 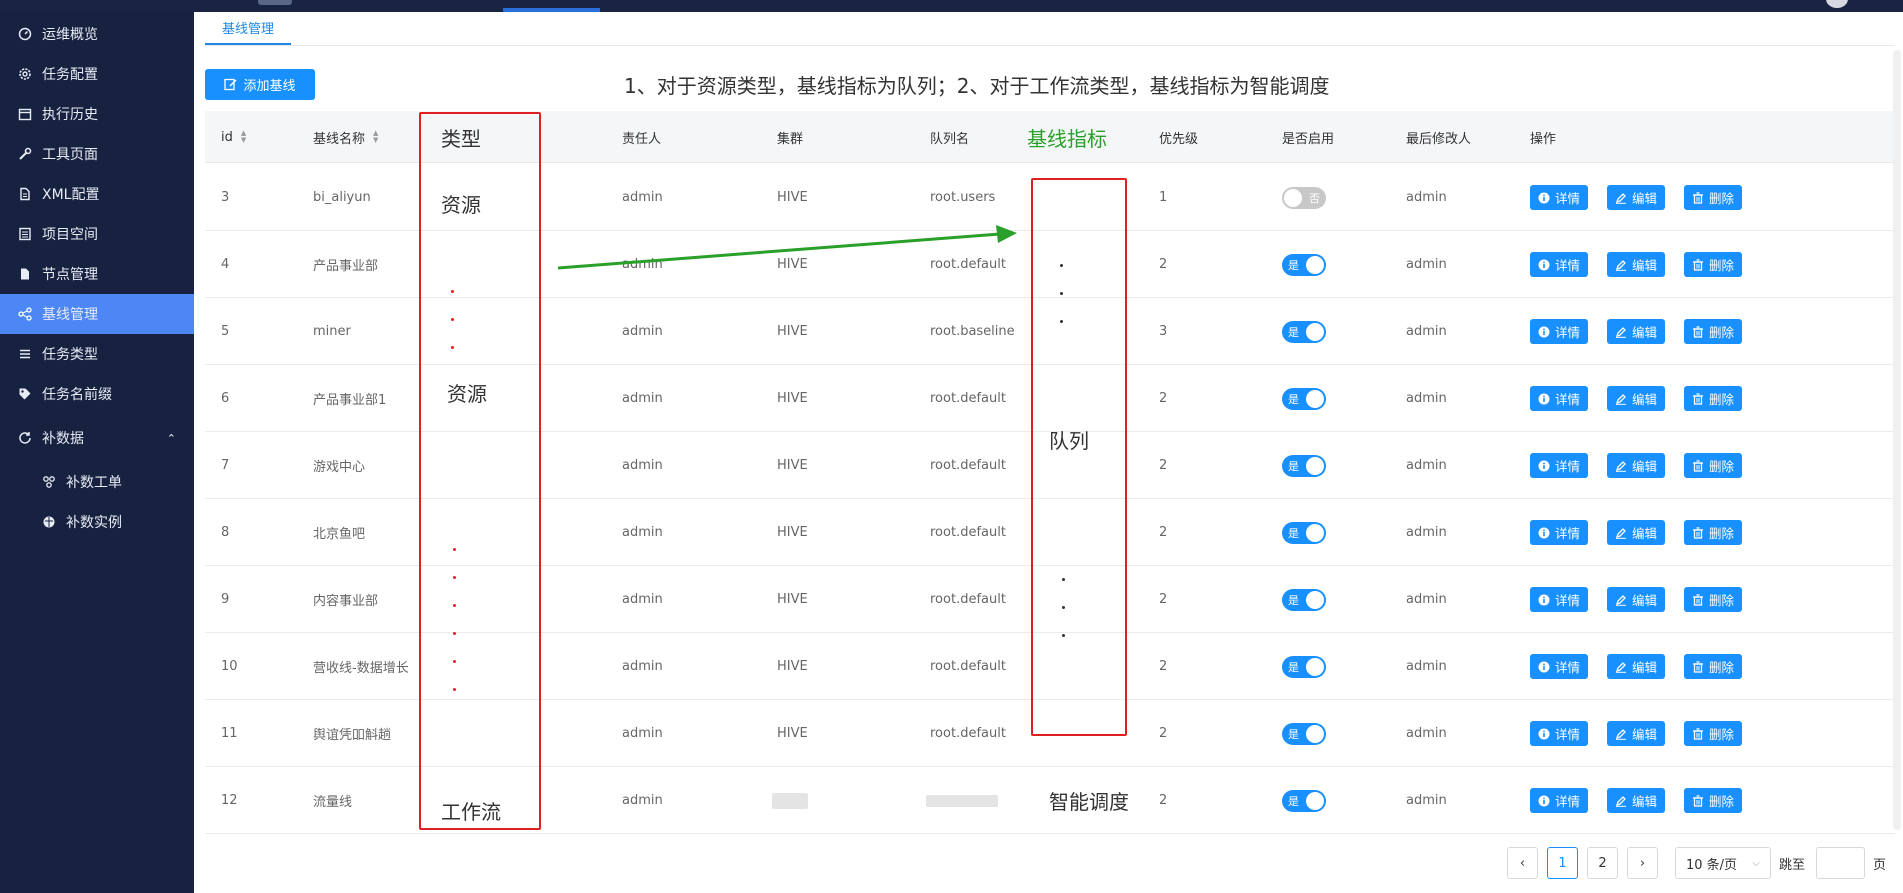 I want to click on chevron-down-icon: ⌵, so click(x=1756, y=863).